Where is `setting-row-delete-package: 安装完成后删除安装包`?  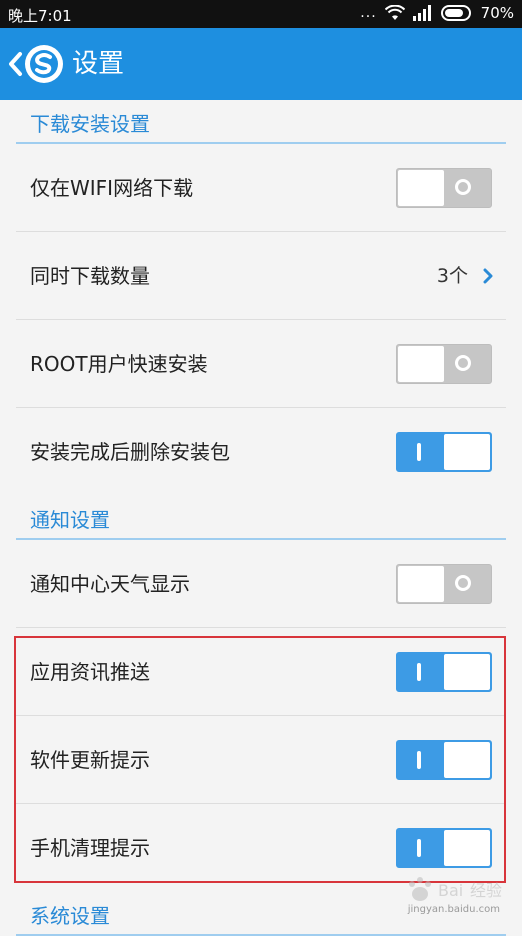
setting-row-delete-package: 安装完成后删除安装包 is located at coordinates (261, 452).